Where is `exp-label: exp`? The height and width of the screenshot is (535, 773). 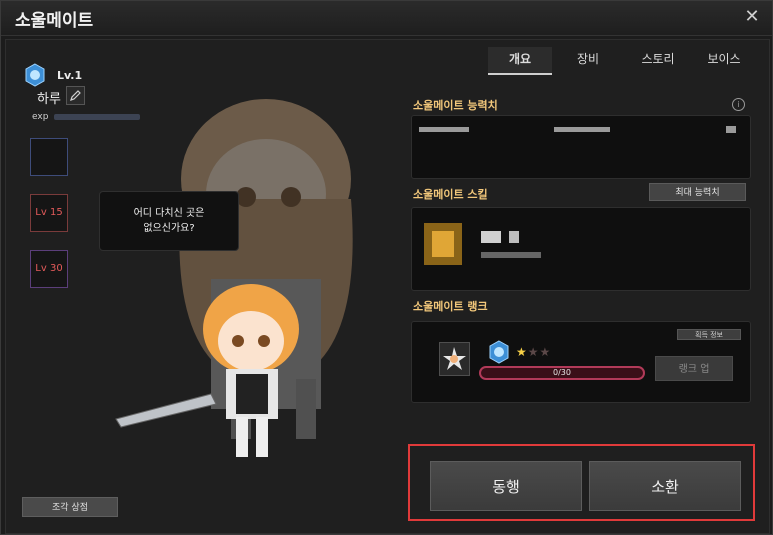
exp-label: exp is located at coordinates (40, 117).